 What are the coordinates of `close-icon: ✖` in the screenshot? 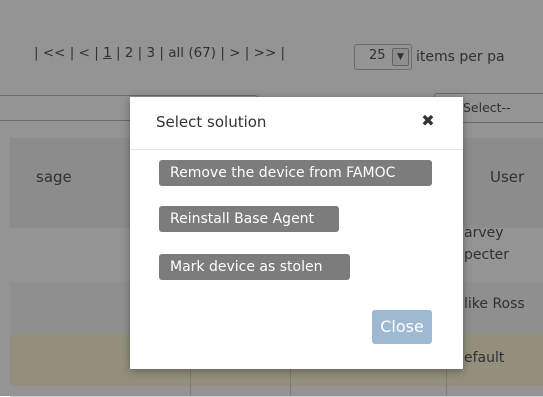 It's located at (428, 121).